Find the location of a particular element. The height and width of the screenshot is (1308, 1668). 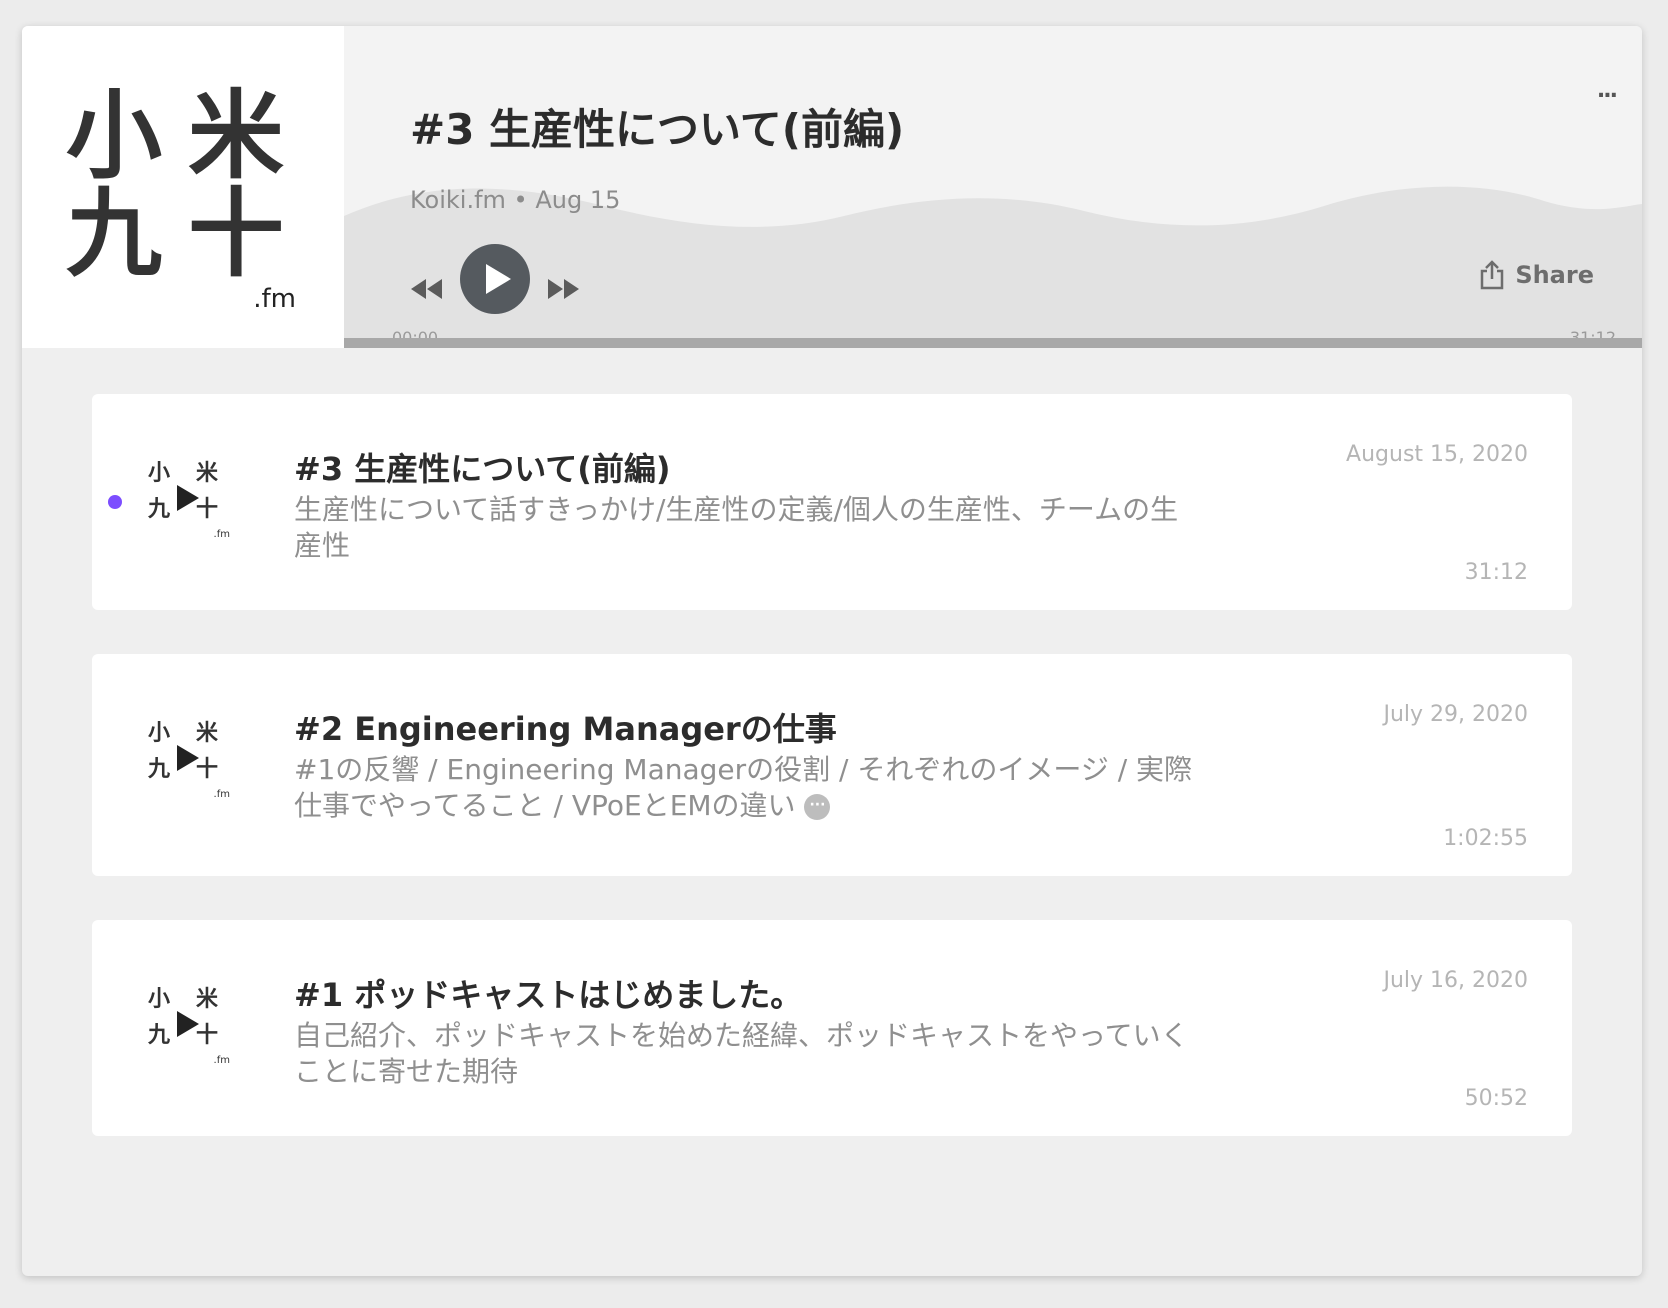

progress-bar is located at coordinates (993, 343).